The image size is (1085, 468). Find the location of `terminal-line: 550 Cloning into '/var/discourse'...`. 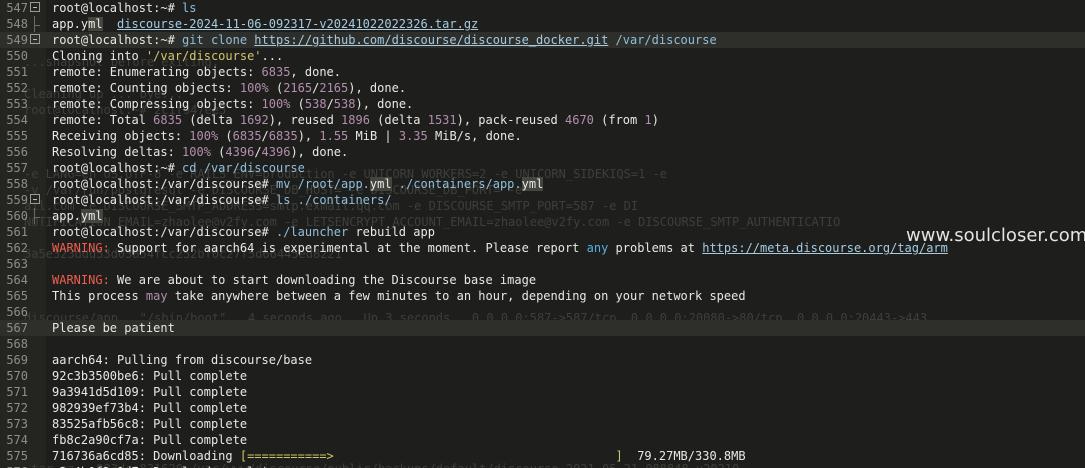

terminal-line: 550 Cloning into '/var/discourse'... is located at coordinates (542, 56).